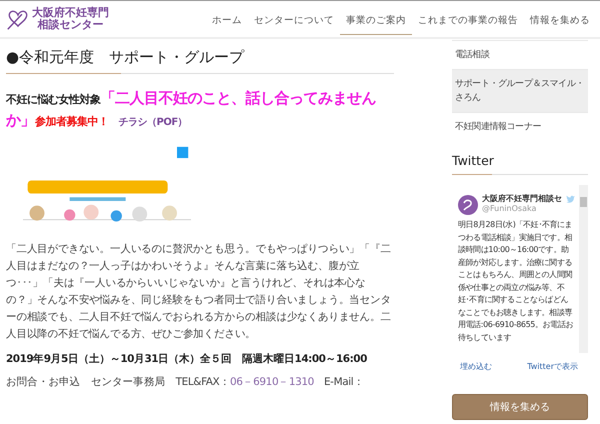 The height and width of the screenshot is (424, 600). What do you see at coordinates (552, 366) in the screenshot?
I see `widget-link: Twitterで表示` at bounding box center [552, 366].